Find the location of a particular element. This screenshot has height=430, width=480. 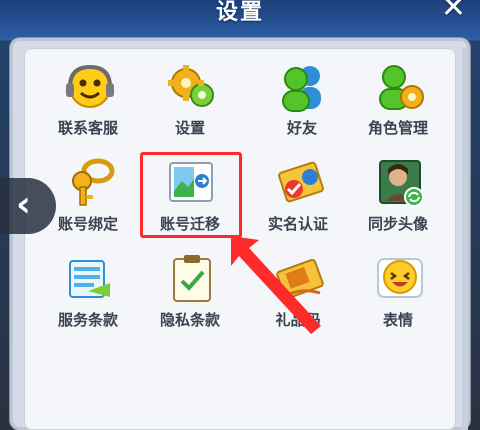

item-service-terms: 服务条款 is located at coordinates (88, 292).